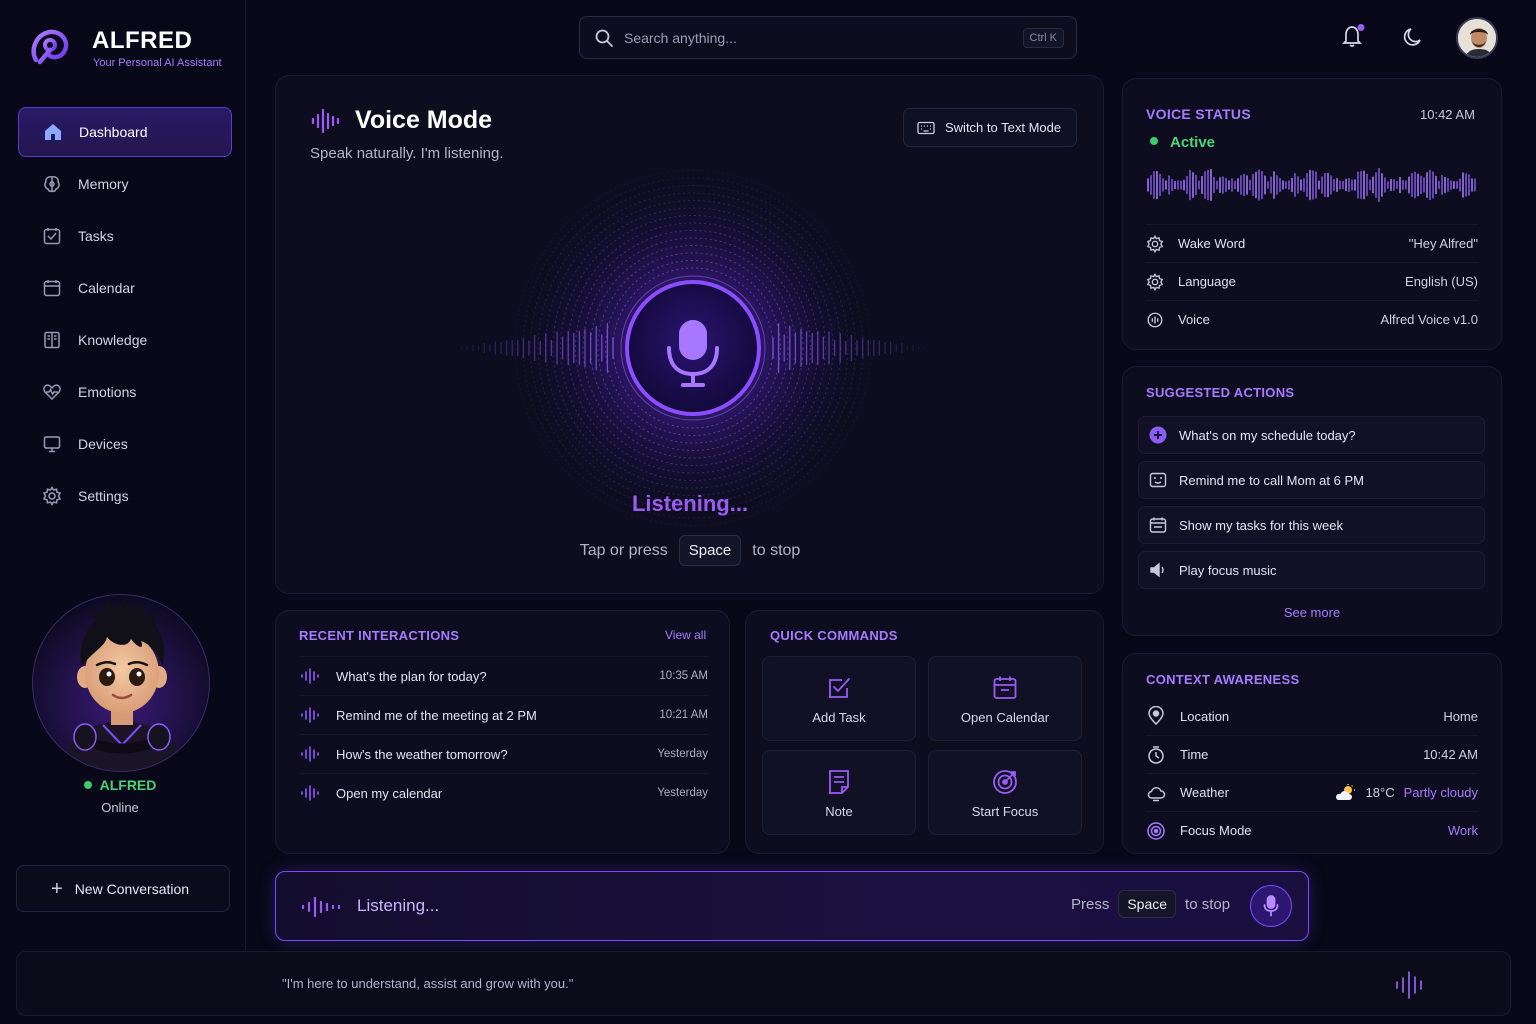  What do you see at coordinates (1413, 37) in the screenshot?
I see `dark-mode-moon-icon` at bounding box center [1413, 37].